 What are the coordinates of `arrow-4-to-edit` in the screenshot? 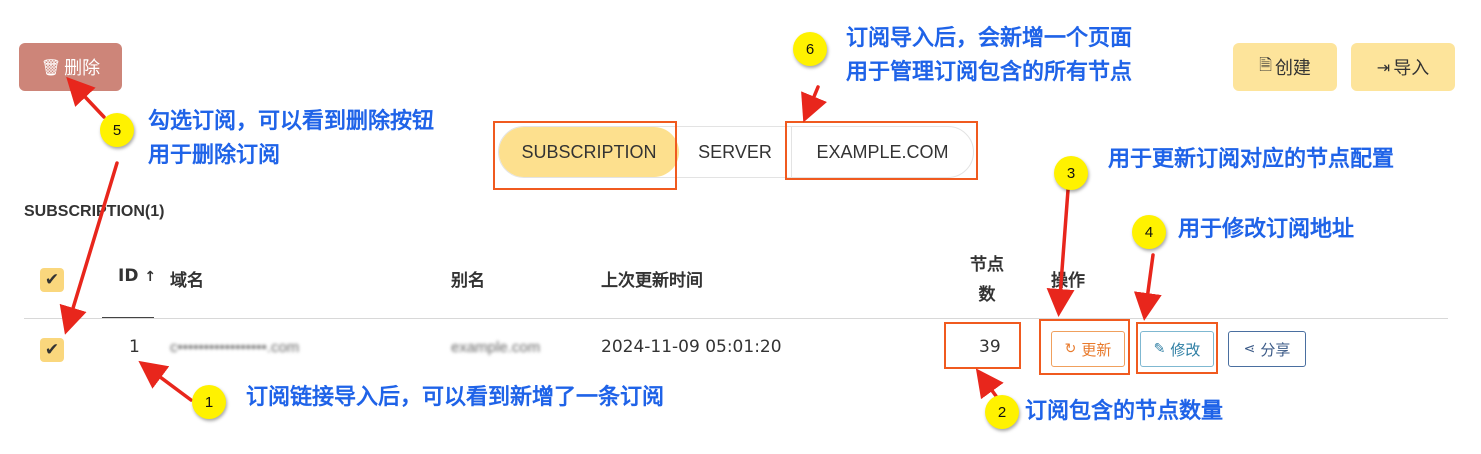 It's located at (1147, 287).